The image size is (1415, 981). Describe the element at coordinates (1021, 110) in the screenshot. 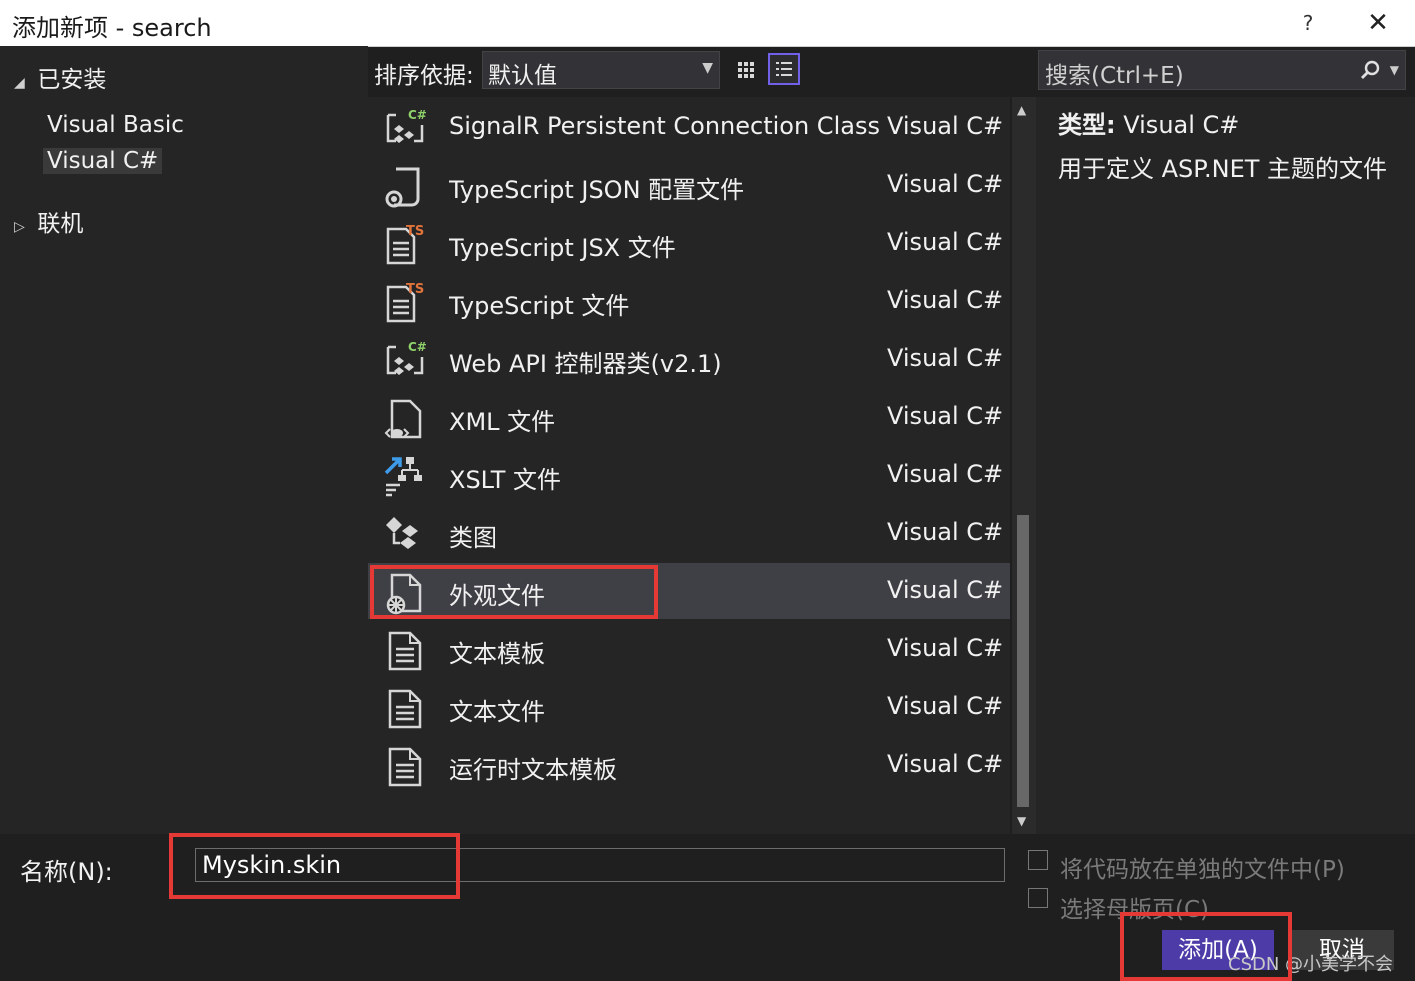

I see `scroll-up-icon: ▲` at that location.